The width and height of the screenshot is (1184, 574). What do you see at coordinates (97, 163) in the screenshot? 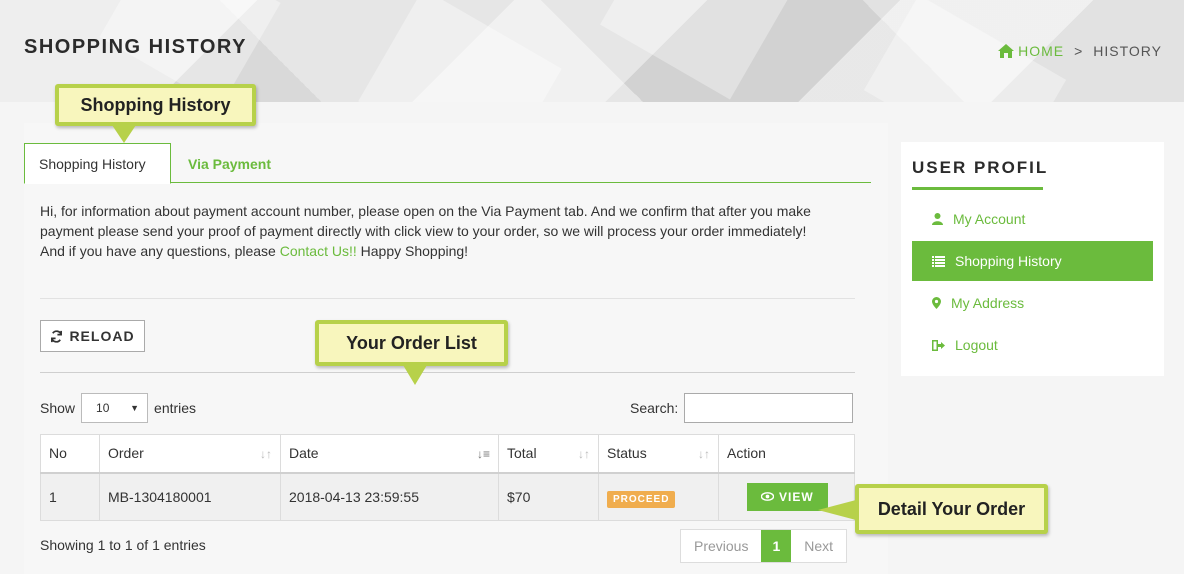
I see `tab-shopping-history: Shopping History` at bounding box center [97, 163].